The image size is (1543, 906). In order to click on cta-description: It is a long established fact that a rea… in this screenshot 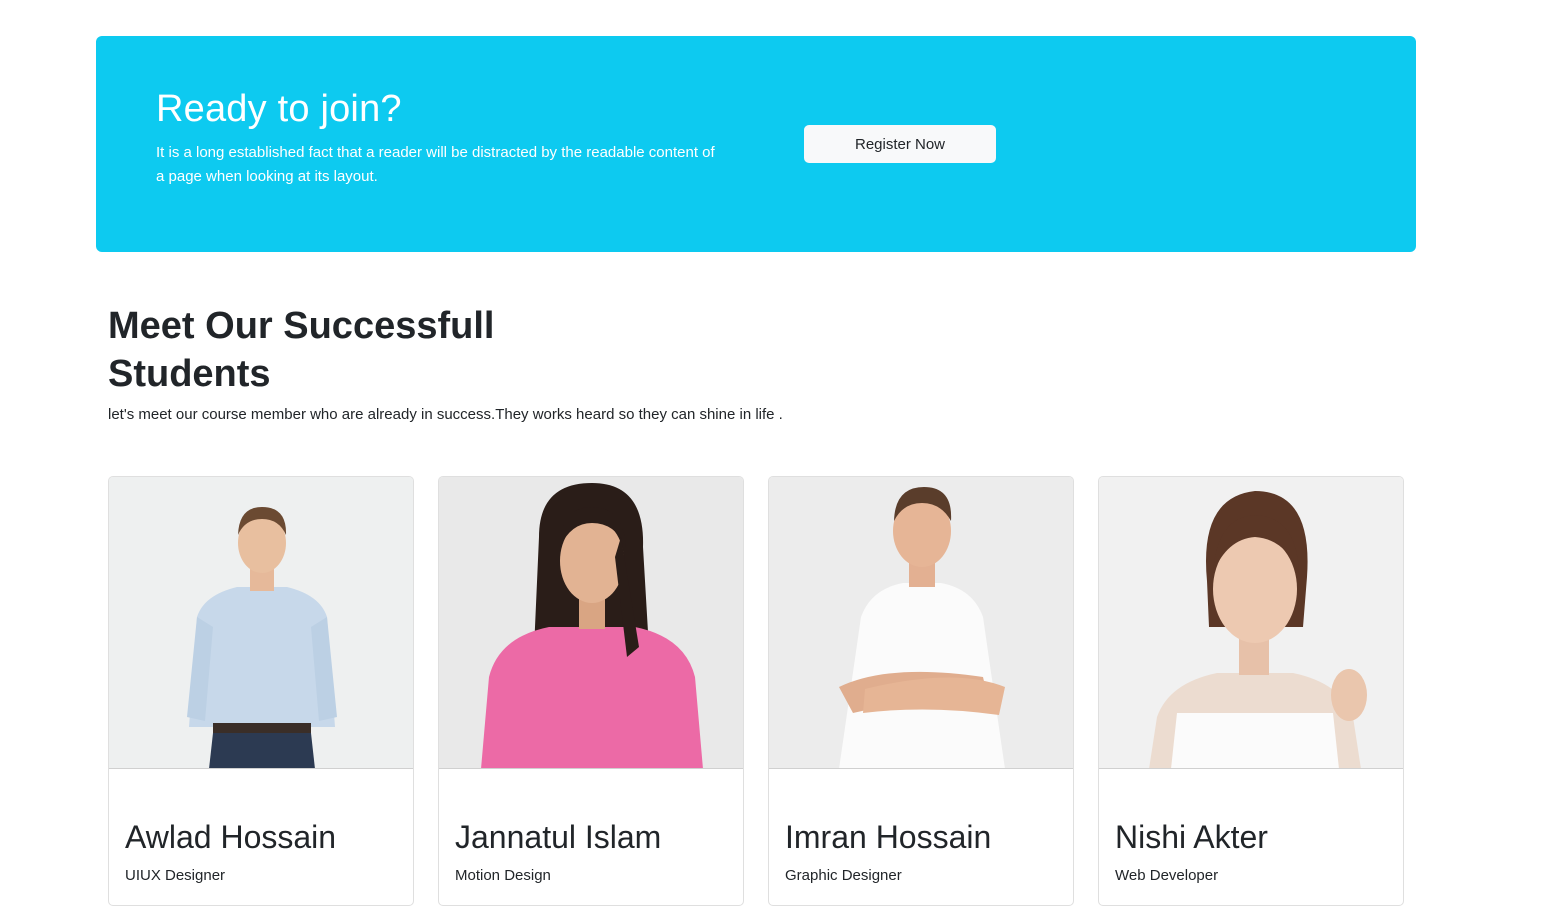, I will do `click(435, 164)`.